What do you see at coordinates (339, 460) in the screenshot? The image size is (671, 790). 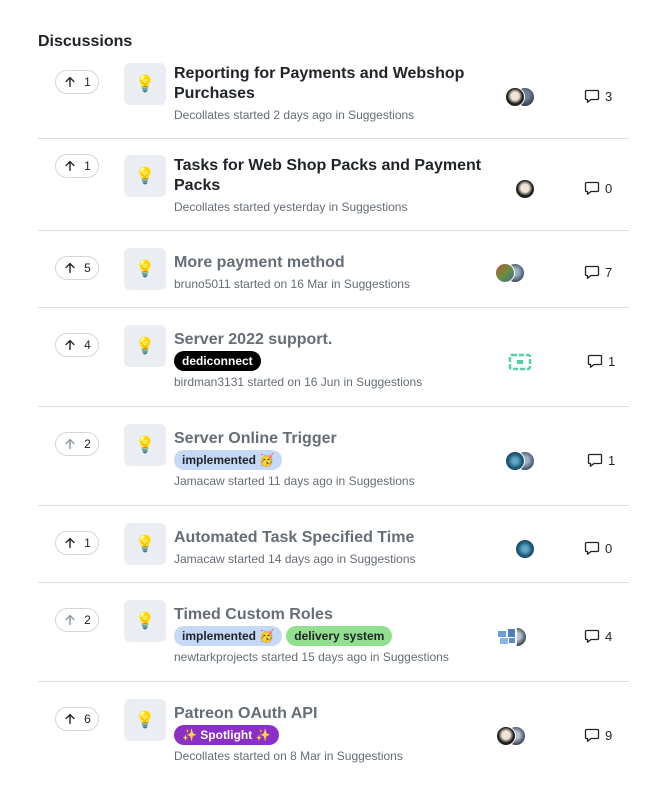 I see `label-list: implemented 🥳` at bounding box center [339, 460].